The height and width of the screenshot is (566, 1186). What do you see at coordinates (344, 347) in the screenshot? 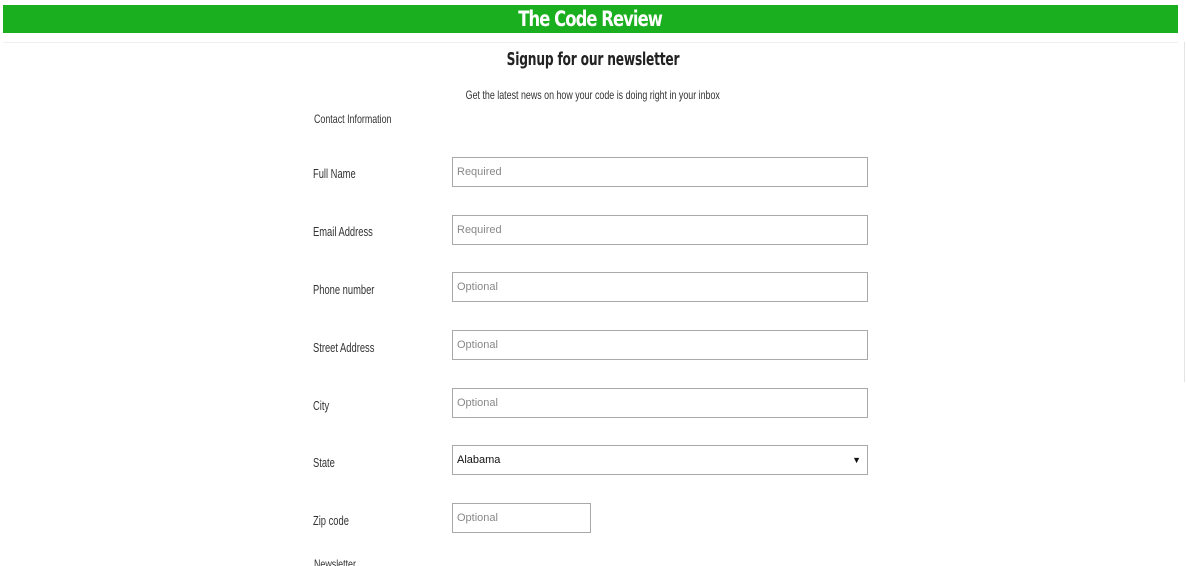
I see `street-label-text: Street Address` at bounding box center [344, 347].